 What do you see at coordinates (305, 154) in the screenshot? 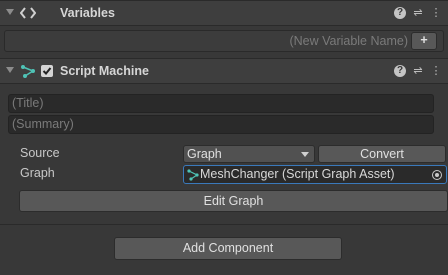
I see `chevron-down-icon` at bounding box center [305, 154].